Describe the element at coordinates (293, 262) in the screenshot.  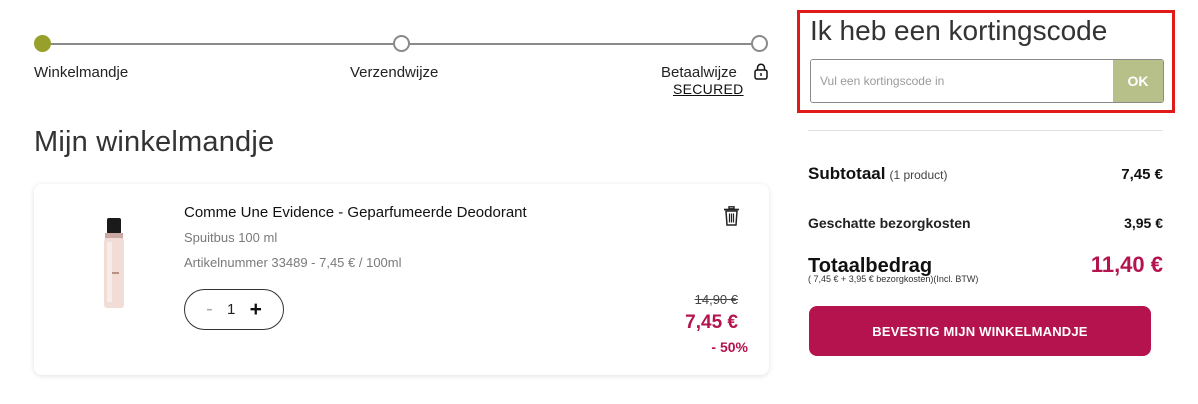
I see `product-sku: Artikelnummer 33489 - 7,45 € / 100ml` at that location.